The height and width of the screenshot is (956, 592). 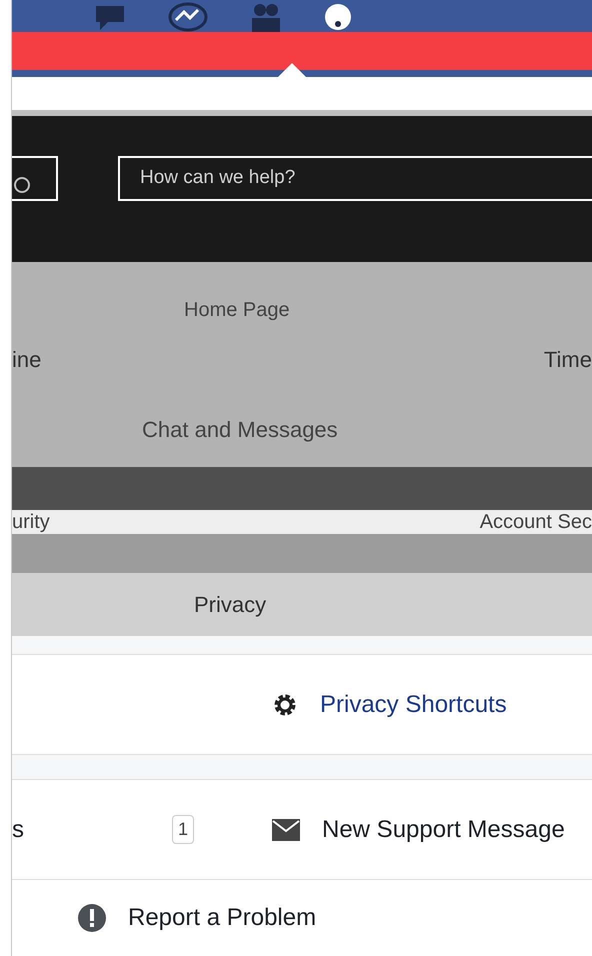 What do you see at coordinates (292, 70) in the screenshot?
I see `pointer-icon` at bounding box center [292, 70].